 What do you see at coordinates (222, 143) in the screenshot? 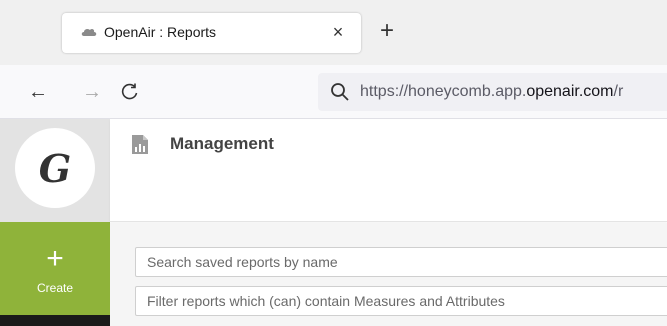
I see `page-title: Management` at bounding box center [222, 143].